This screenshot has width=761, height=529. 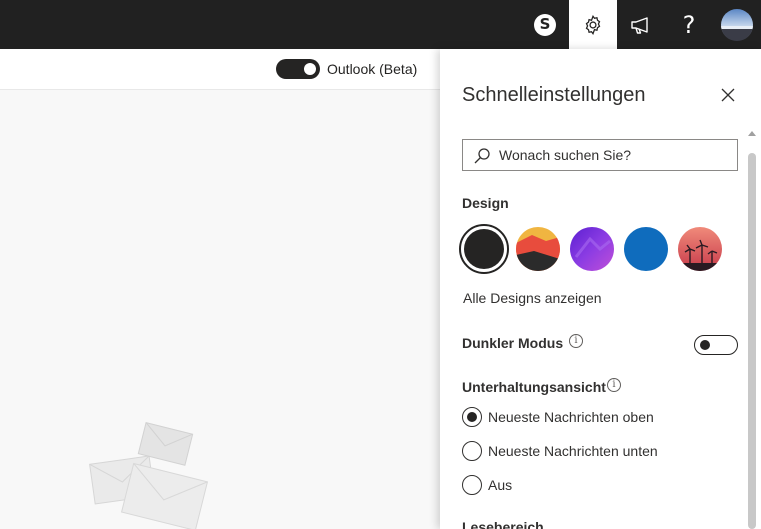 I want to click on empty-mail-illustration, so click(x=149, y=475).